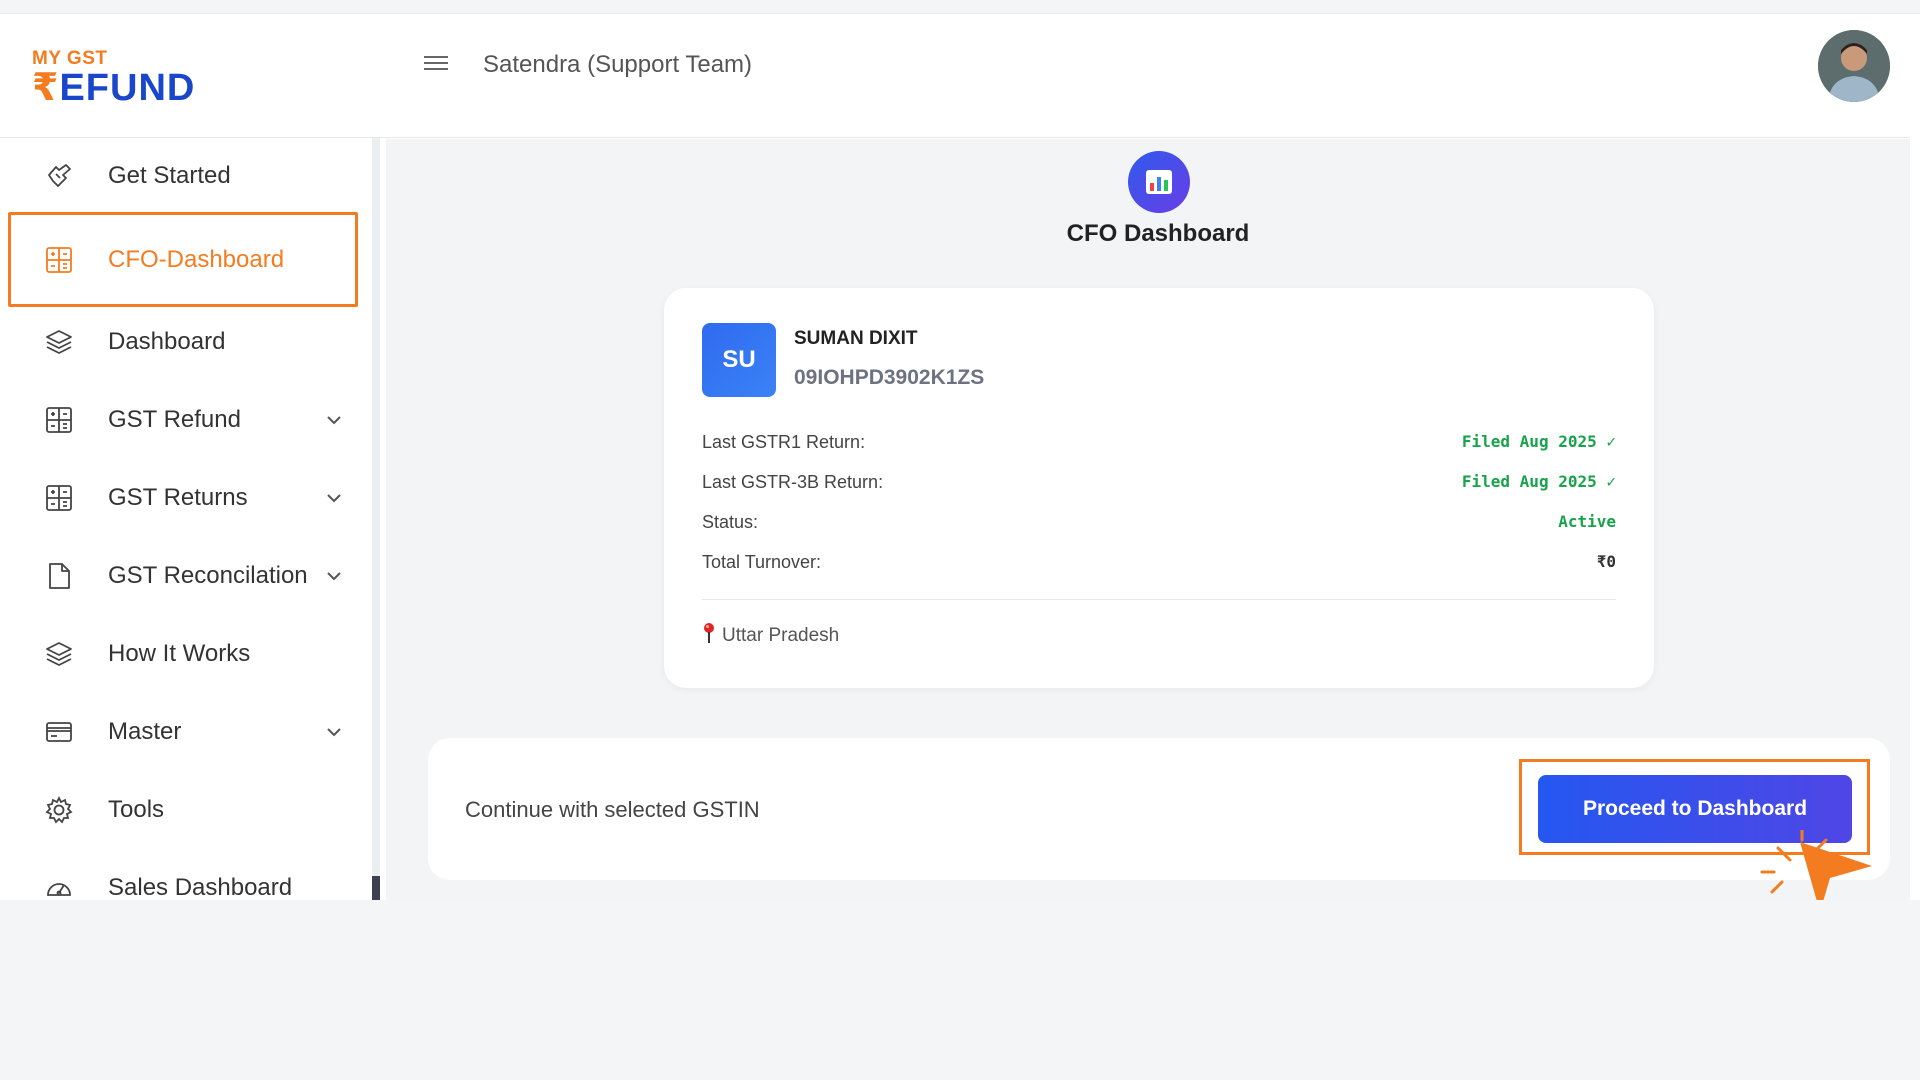 The image size is (1920, 1080). Describe the element at coordinates (208, 575) in the screenshot. I see `sidebar-item-label: GST Reconcilation` at that location.